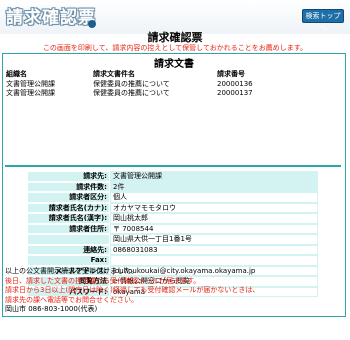 This screenshot has height=340, width=350. I want to click on detail-row: 請求者住所: 〒 7008544, so click(172, 228).